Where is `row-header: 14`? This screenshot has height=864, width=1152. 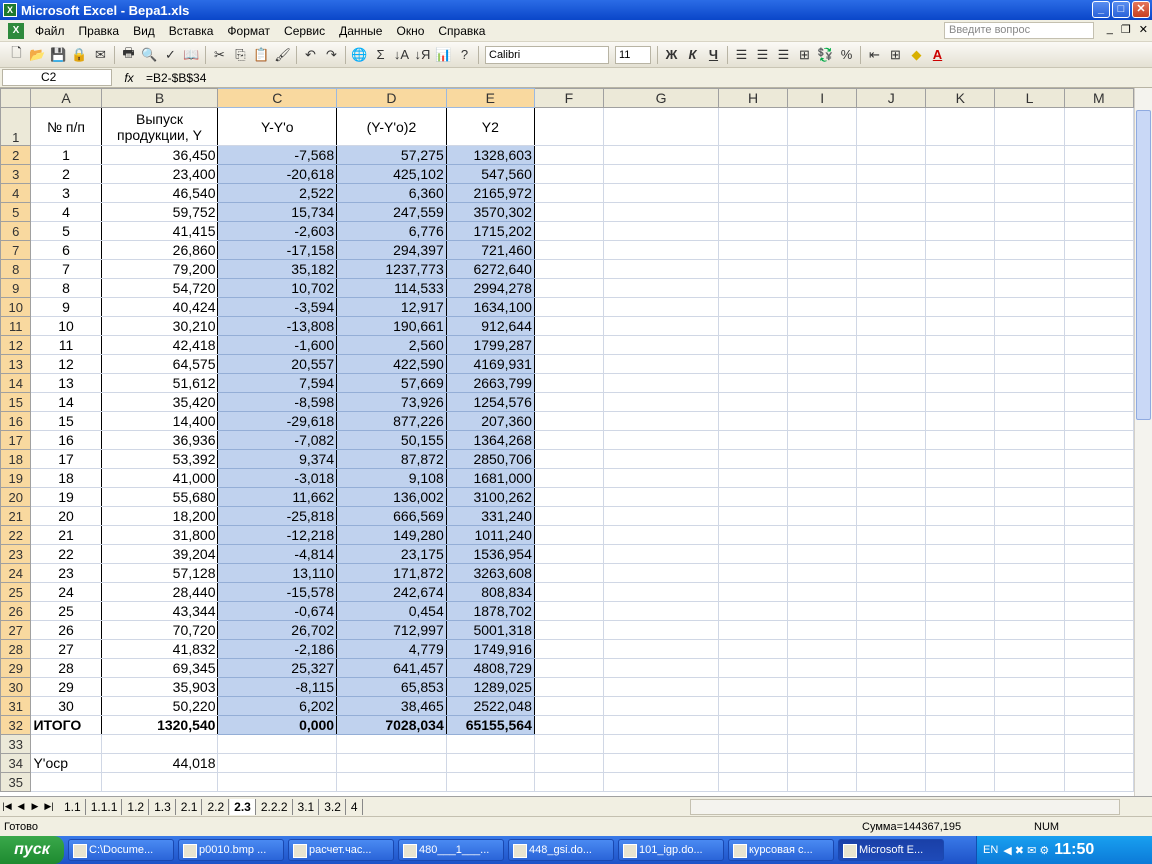
row-header: 14 is located at coordinates (16, 383).